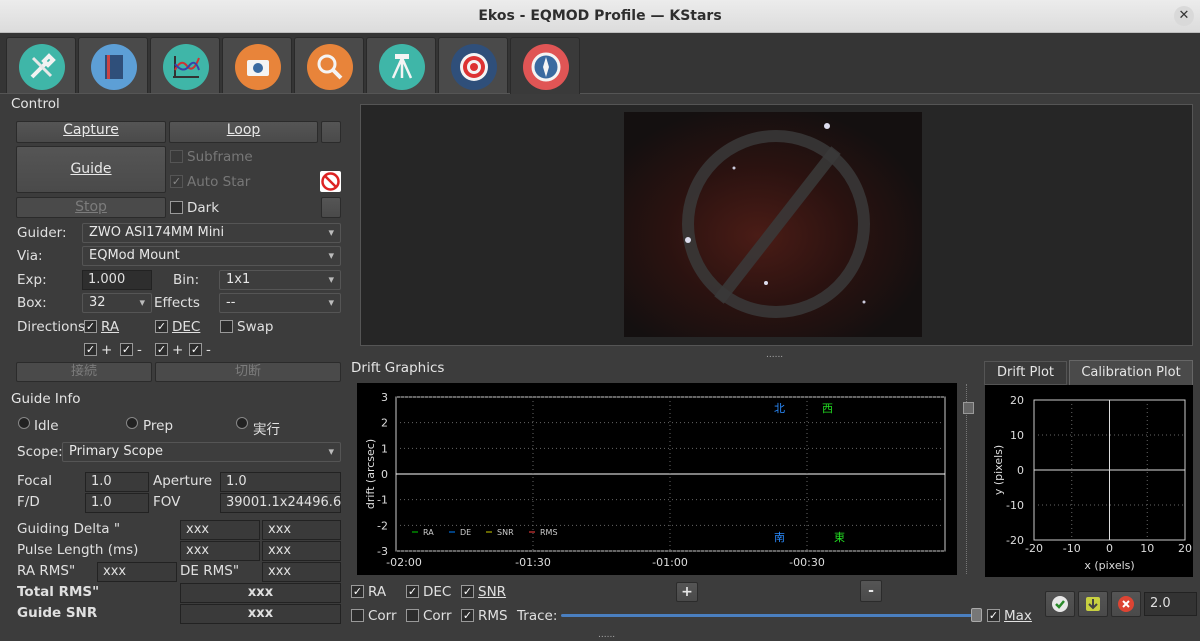 This screenshot has width=1200, height=641. Describe the element at coordinates (280, 303) in the screenshot. I see `effects-select: --` at that location.